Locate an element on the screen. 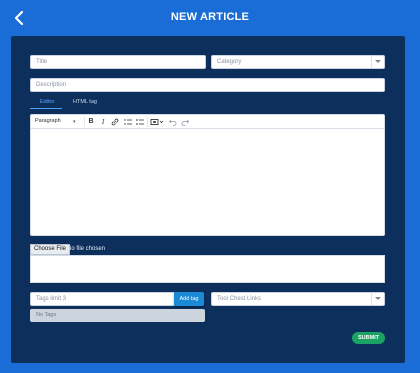 The image size is (420, 373). file-preview-area is located at coordinates (207, 269).